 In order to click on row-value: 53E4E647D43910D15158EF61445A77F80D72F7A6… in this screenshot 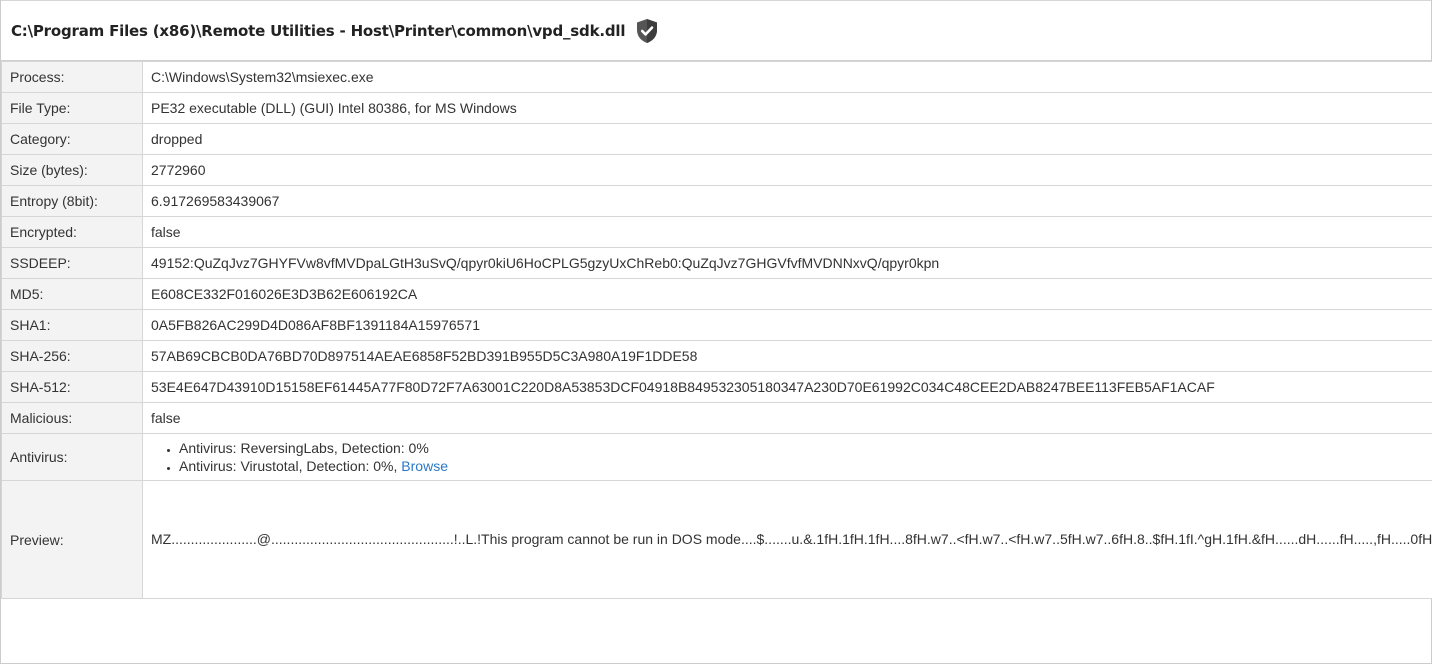, I will do `click(787, 387)`.